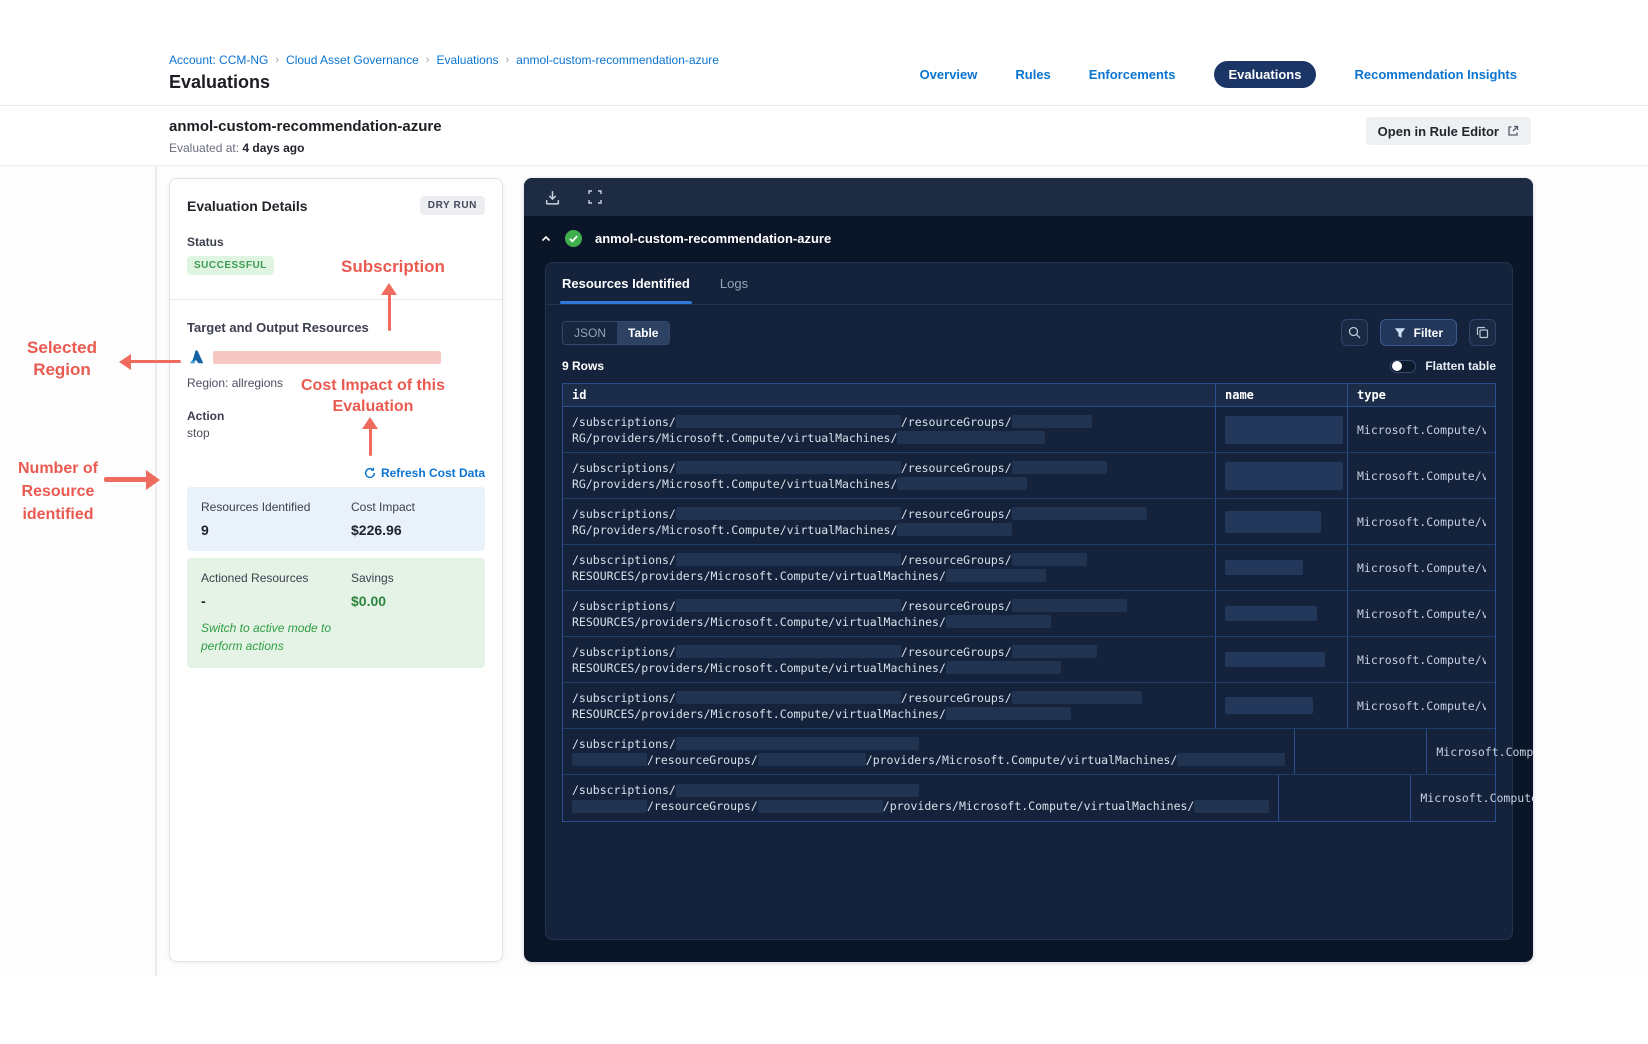 The image size is (1648, 1044). What do you see at coordinates (1443, 366) in the screenshot?
I see `flatten-table-toggle: Flatten table` at bounding box center [1443, 366].